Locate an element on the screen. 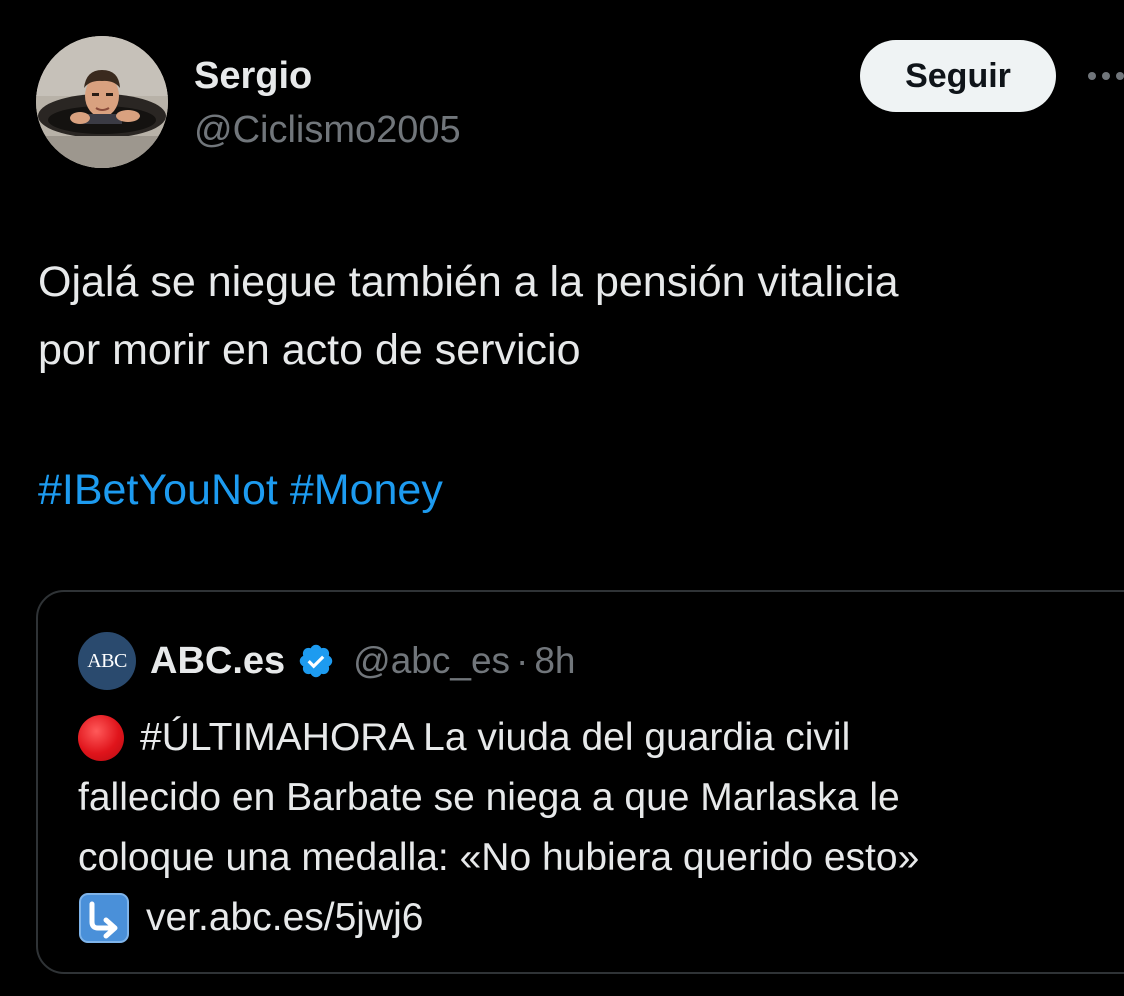 Image resolution: width=1124 pixels, height=996 pixels. avatar-image is located at coordinates (102, 102).